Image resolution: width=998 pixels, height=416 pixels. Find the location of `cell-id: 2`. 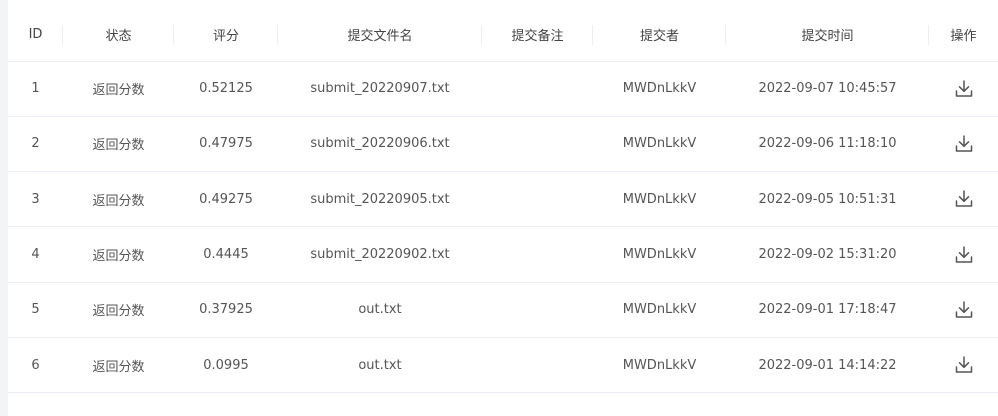

cell-id: 2 is located at coordinates (35, 144).